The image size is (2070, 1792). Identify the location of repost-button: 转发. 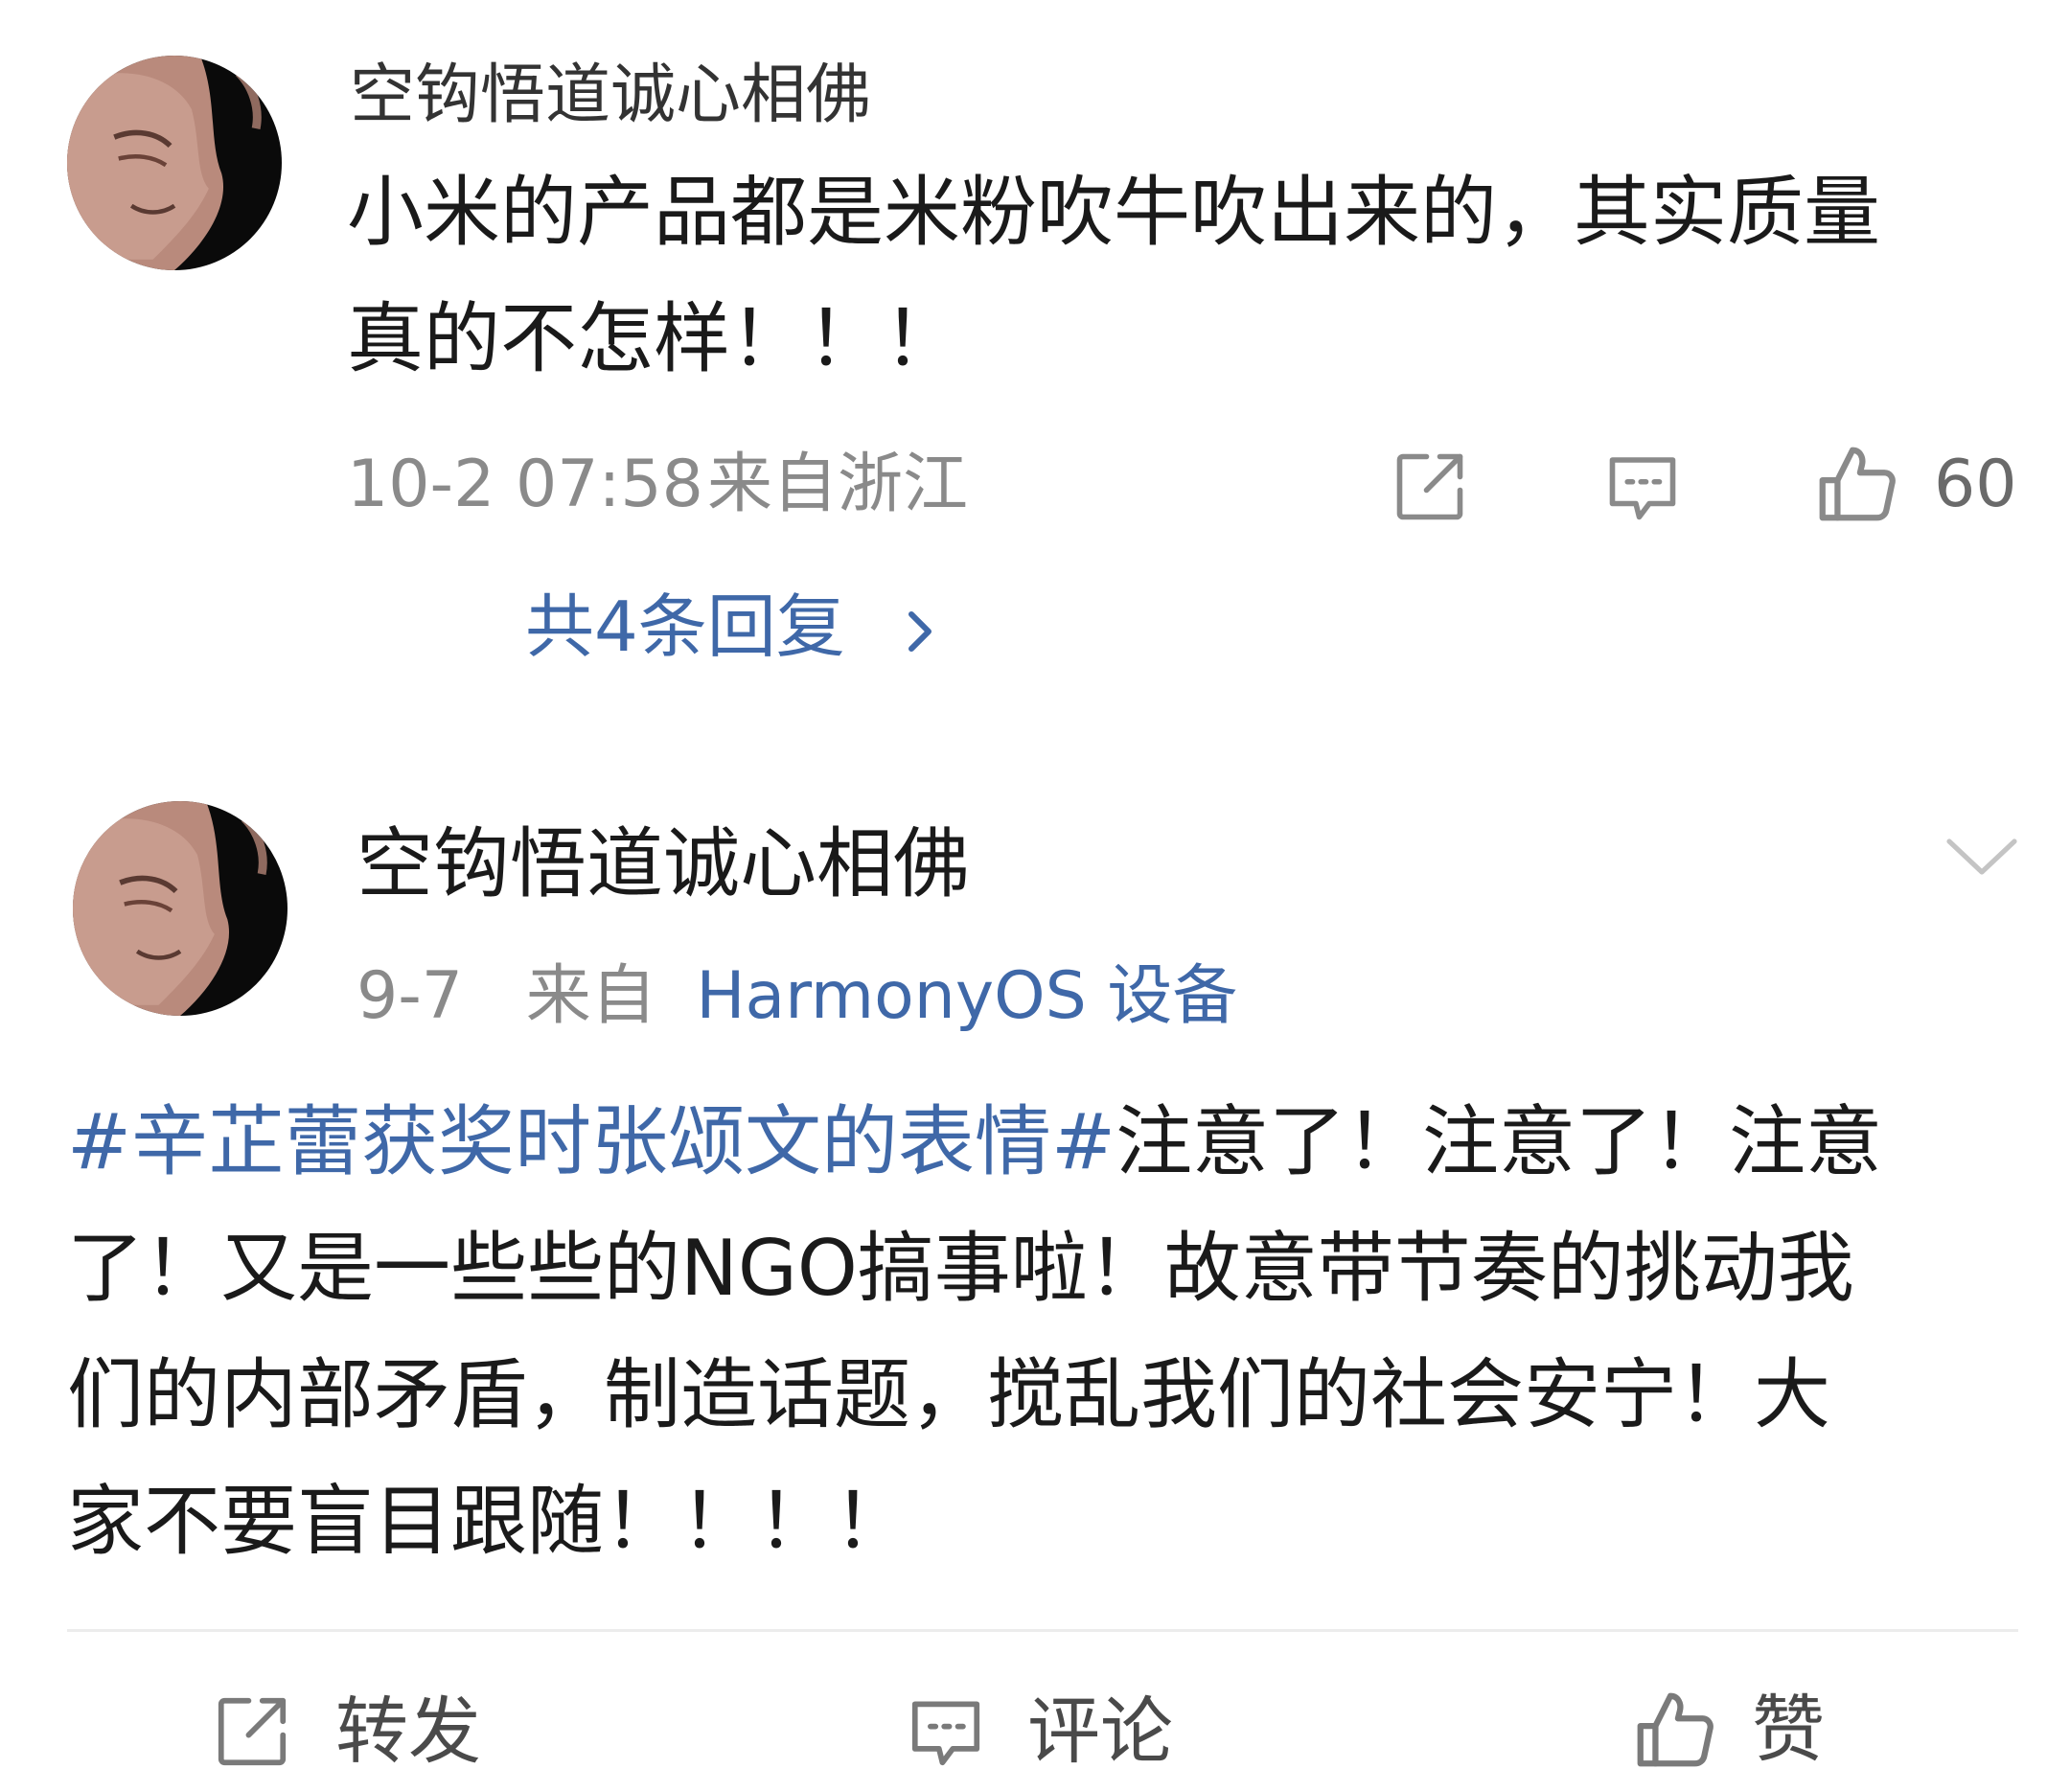
(346, 1732).